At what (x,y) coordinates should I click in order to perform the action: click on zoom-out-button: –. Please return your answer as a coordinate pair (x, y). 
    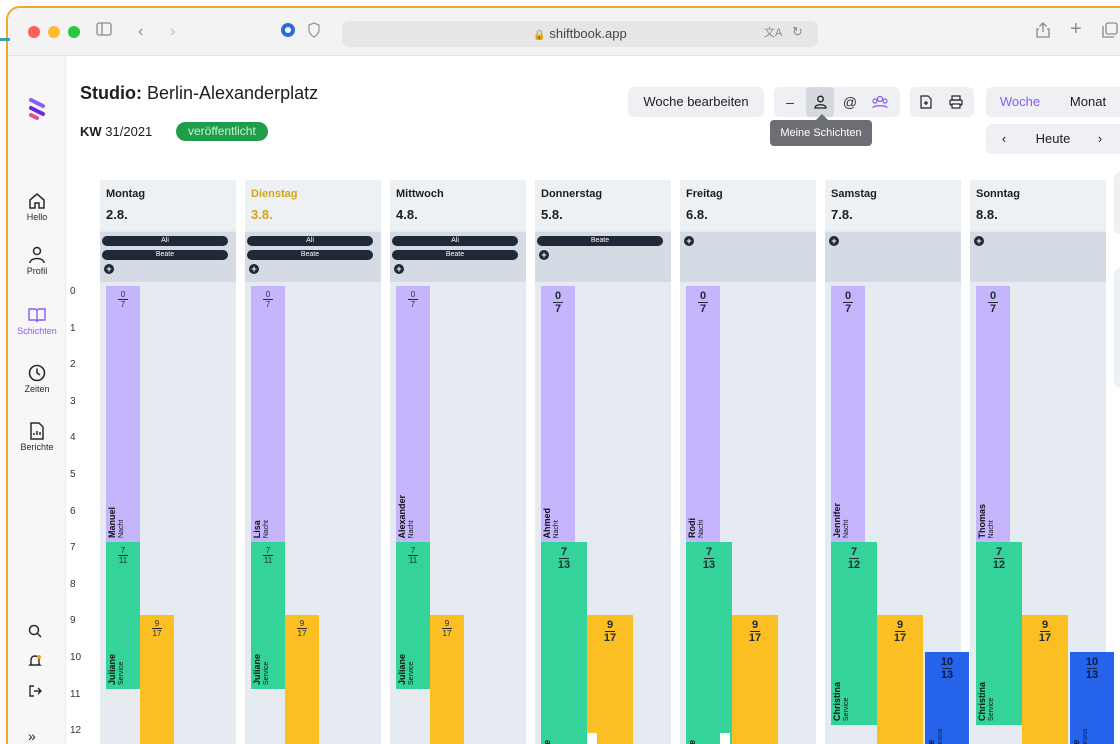
    Looking at the image, I should click on (790, 102).